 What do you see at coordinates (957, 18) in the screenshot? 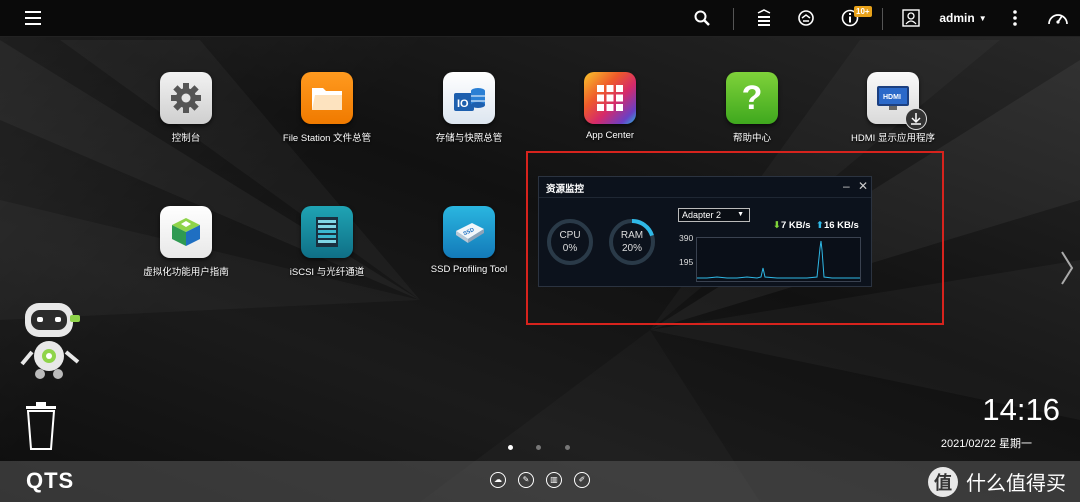
I see `username-label: admin` at bounding box center [957, 18].